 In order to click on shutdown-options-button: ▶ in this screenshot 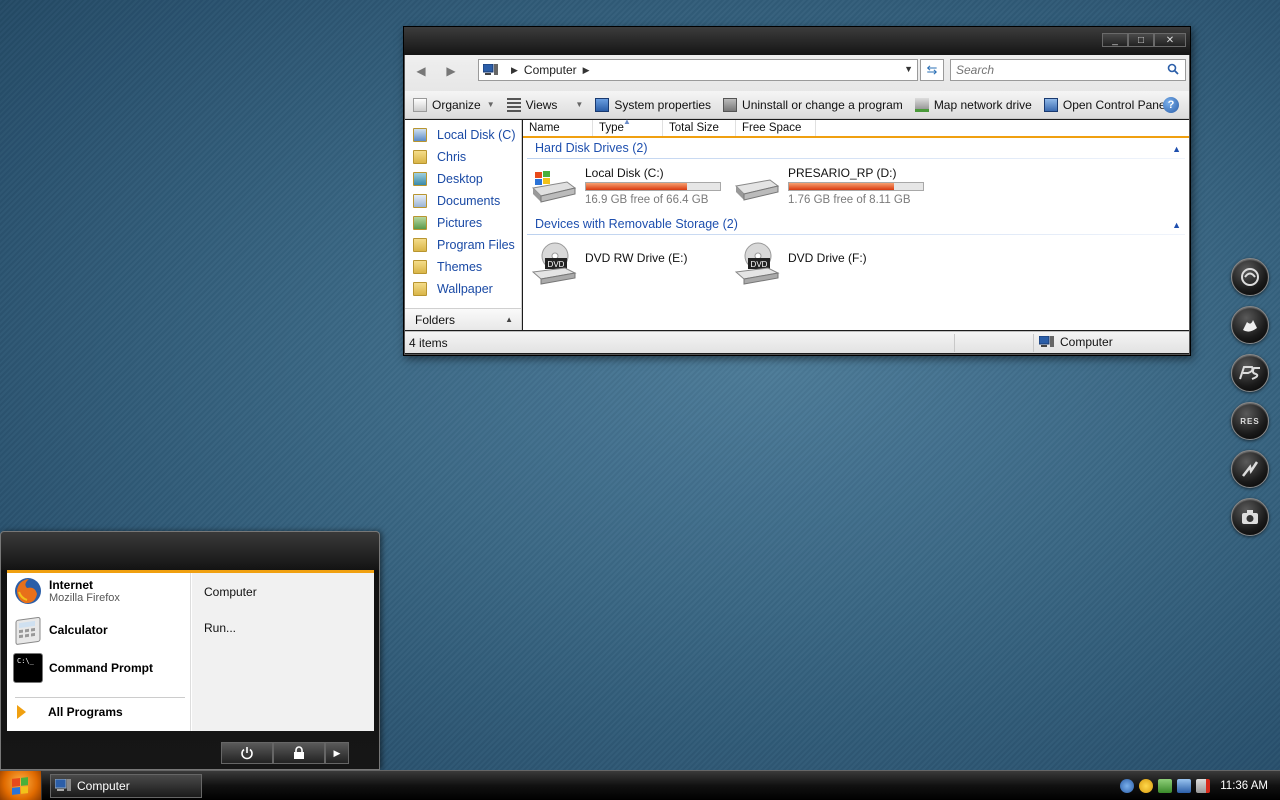, I will do `click(337, 753)`.